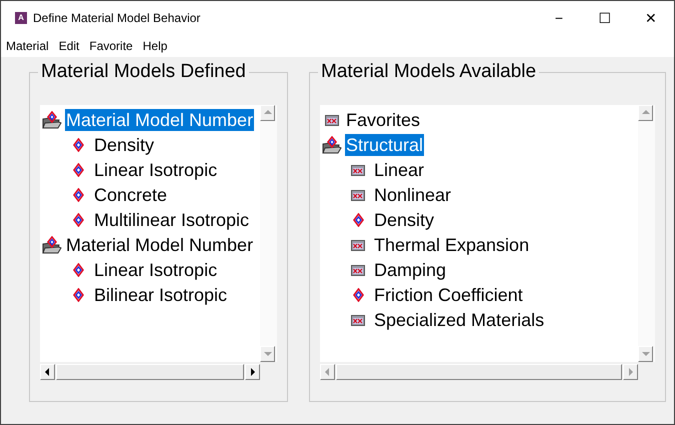  Describe the element at coordinates (459, 319) in the screenshot. I see `tree-item: Specialized Materials` at that location.